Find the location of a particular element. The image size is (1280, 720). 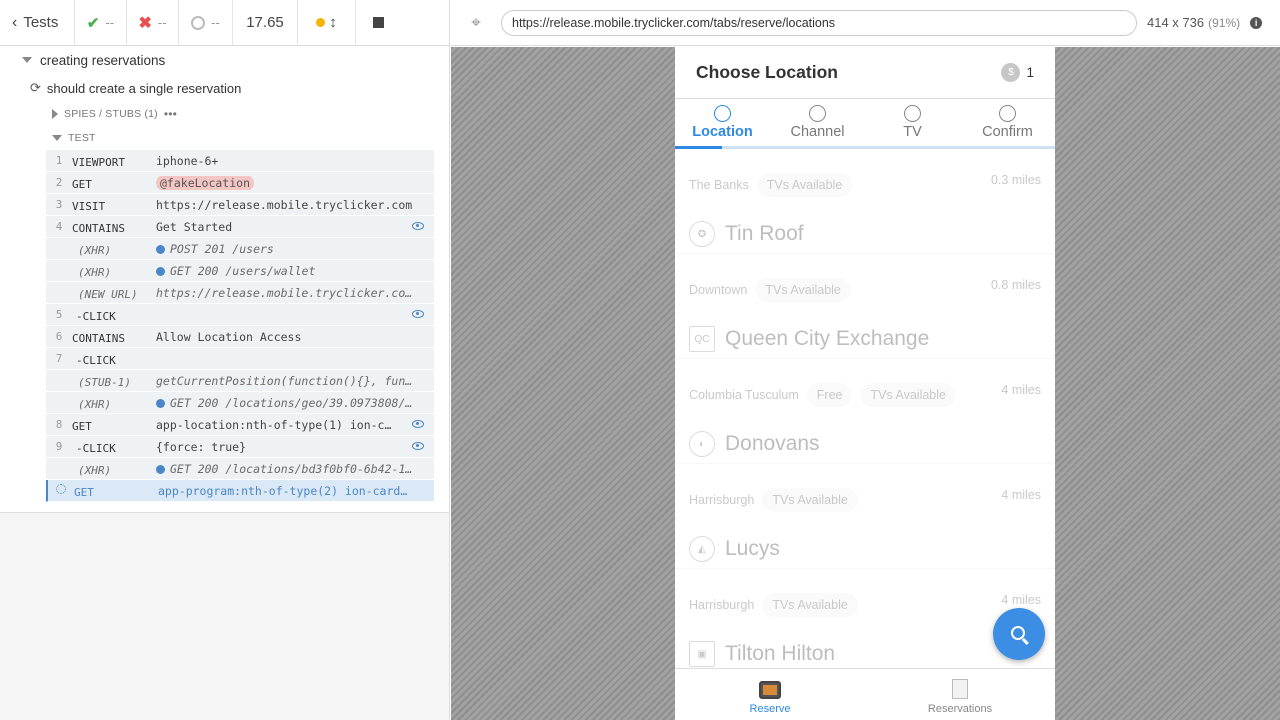

command-name: -CLICK is located at coordinates (96, 360).